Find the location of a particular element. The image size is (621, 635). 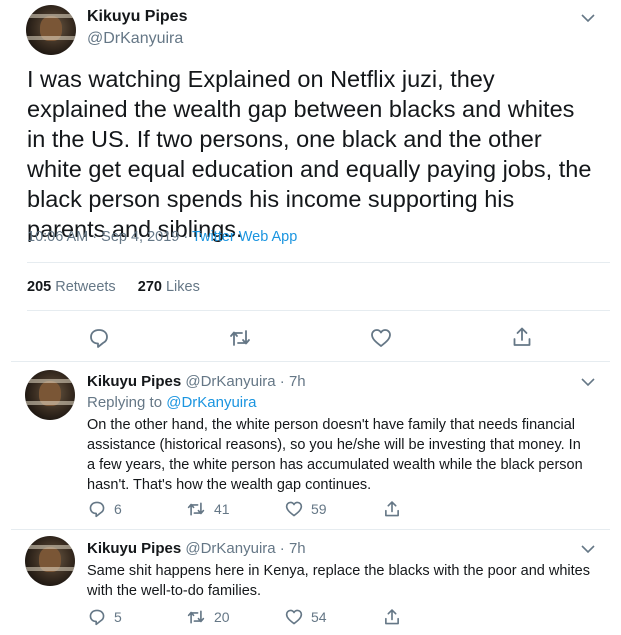

tweet-stats: 205 Retweets 270 Likes is located at coordinates (113, 287).